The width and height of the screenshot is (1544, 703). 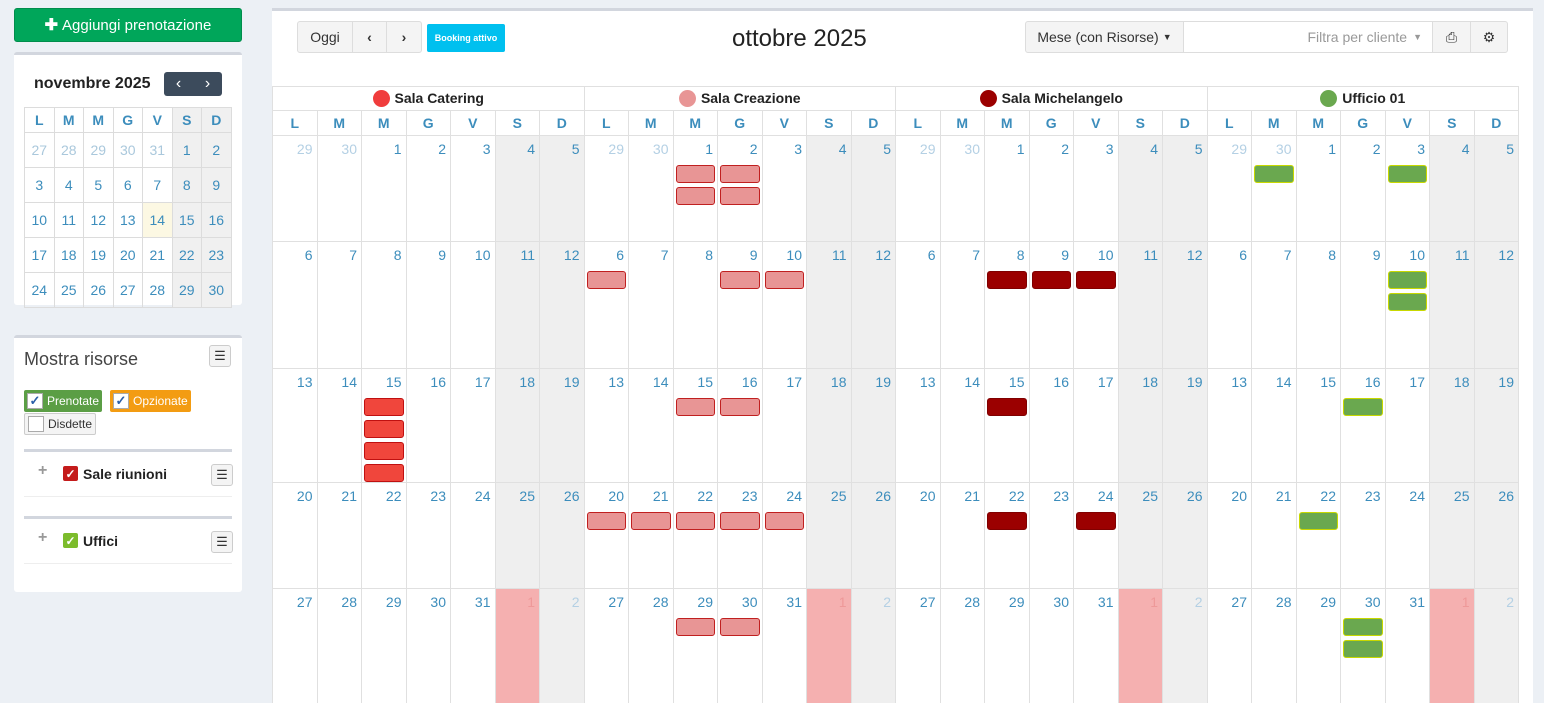 I want to click on mini-day-cell: 11, so click(x=68, y=220).